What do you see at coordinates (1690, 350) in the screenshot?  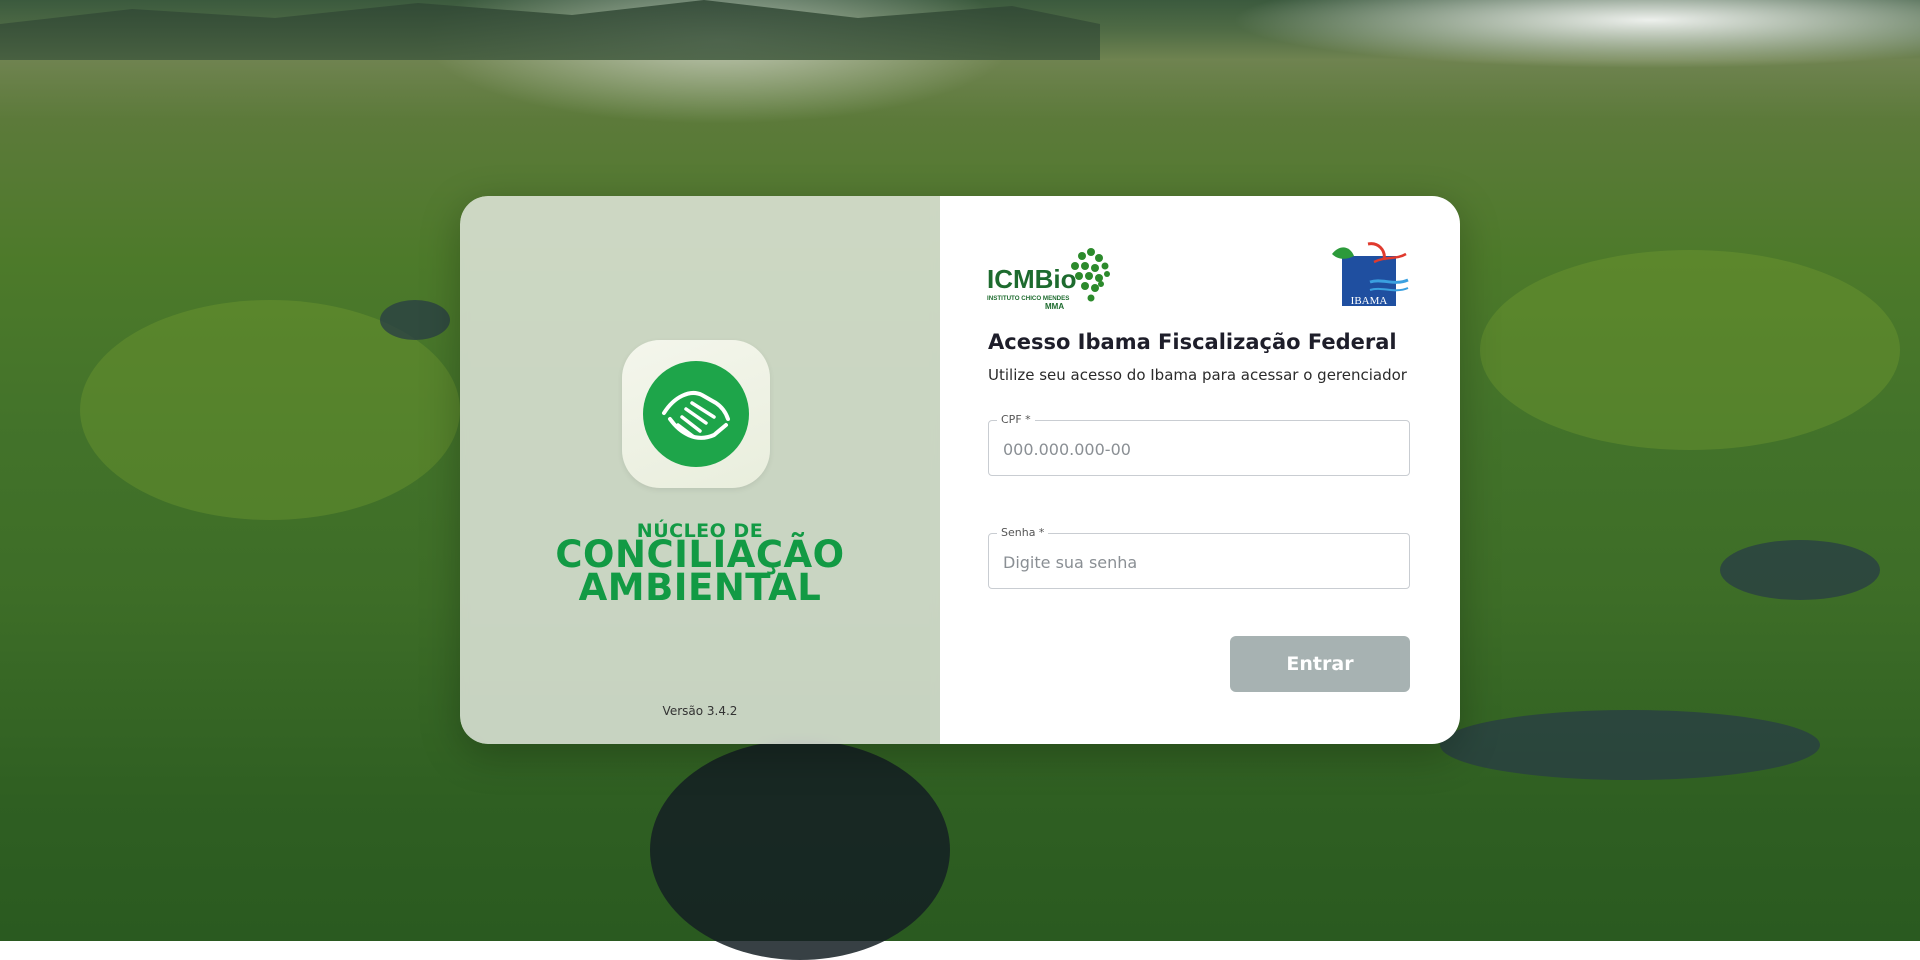 I see `foliage-patch` at bounding box center [1690, 350].